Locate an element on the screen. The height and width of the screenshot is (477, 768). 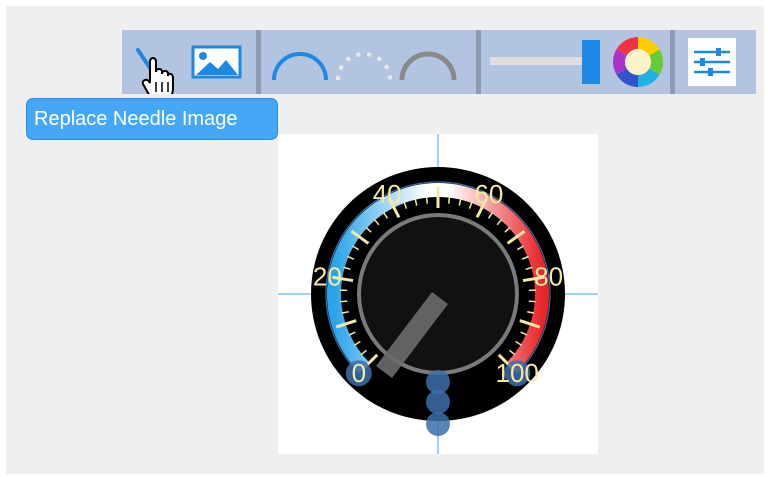
arc-icon is located at coordinates (300, 66).